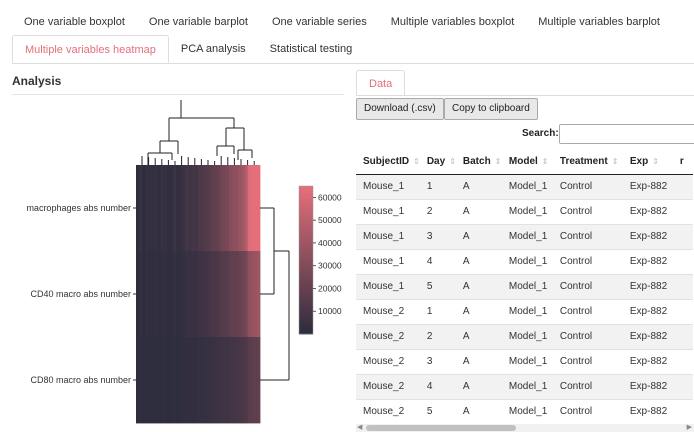  I want to click on table-cell: 1, so click(437, 311).